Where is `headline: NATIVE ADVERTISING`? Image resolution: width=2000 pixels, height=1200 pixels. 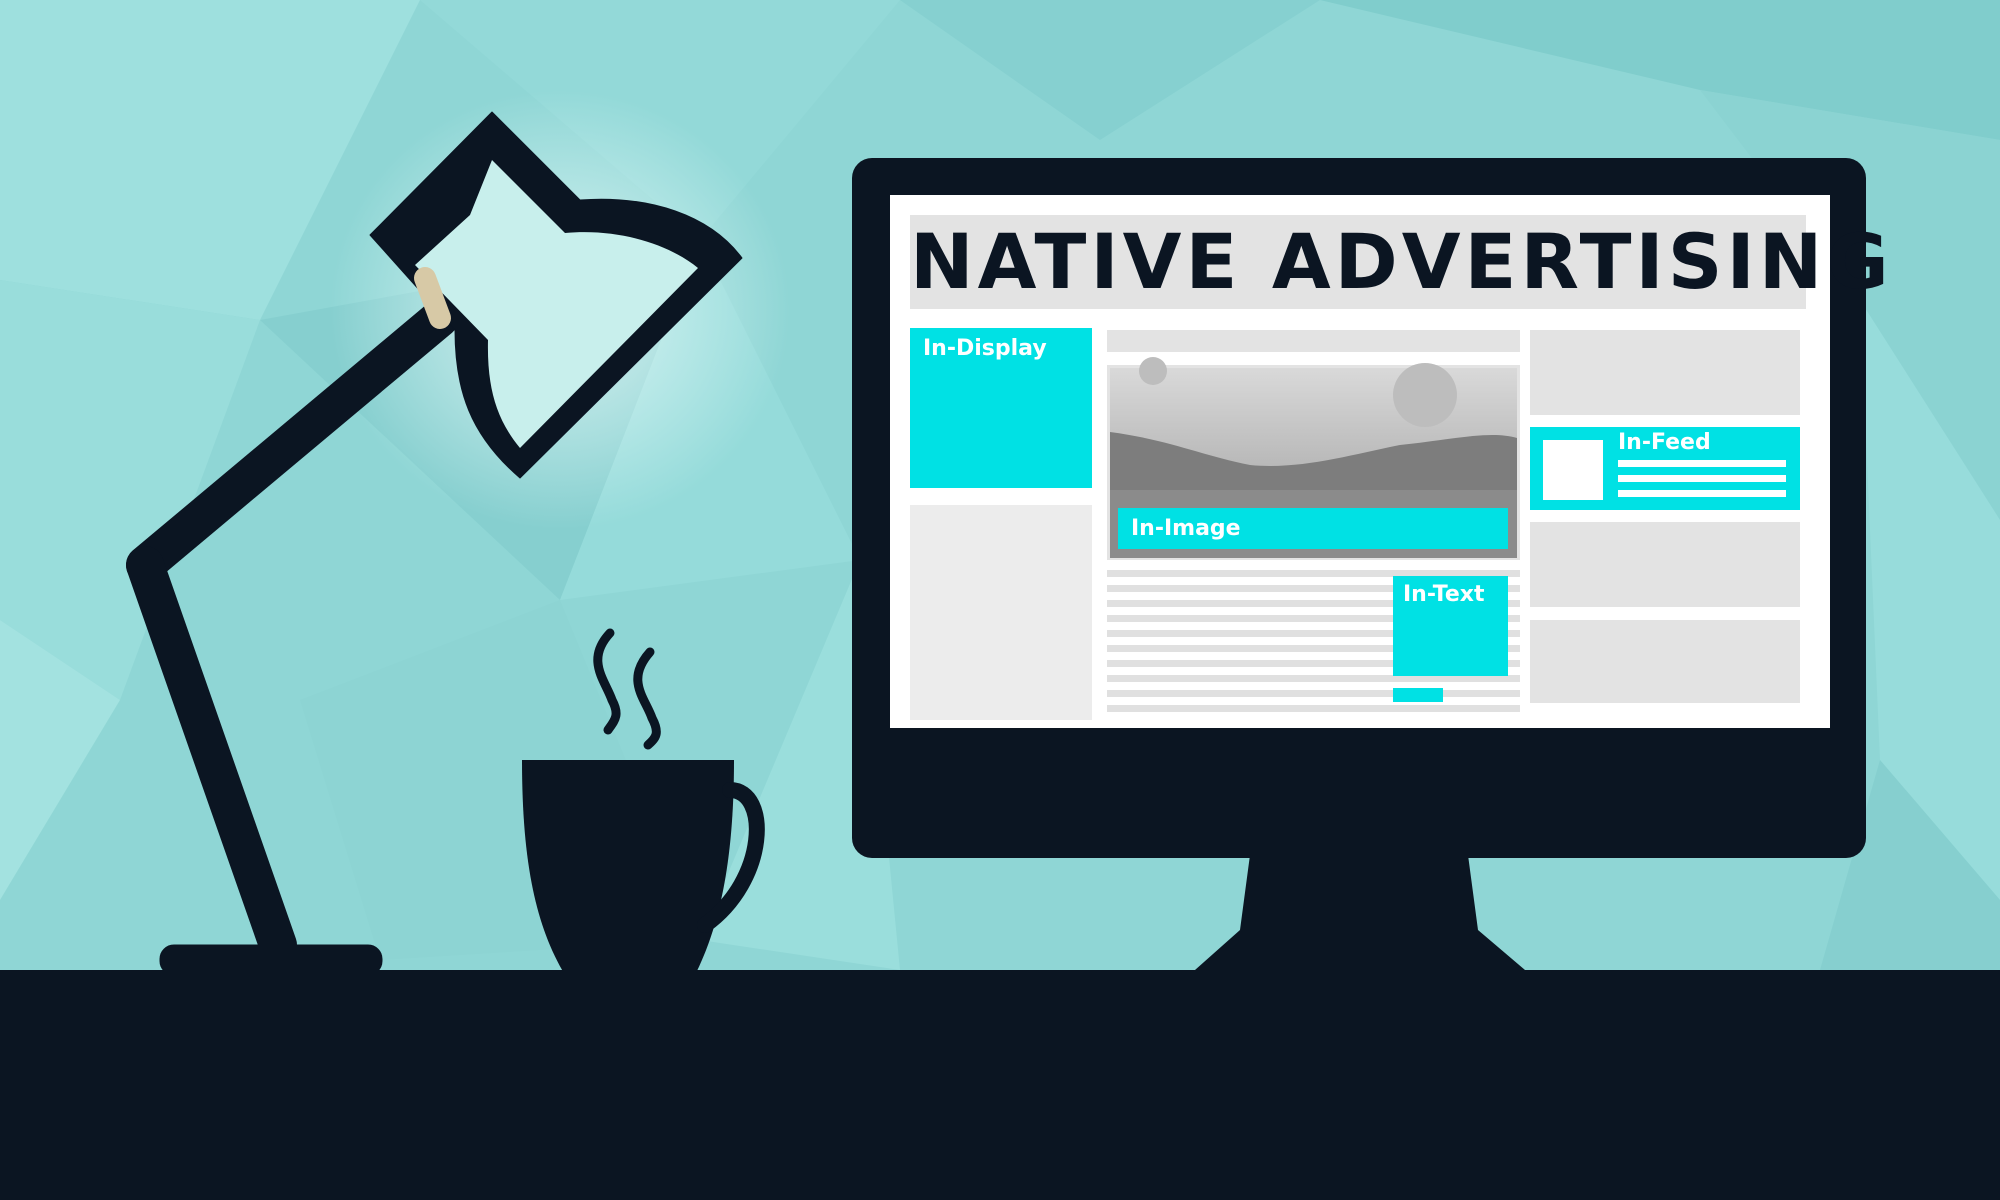
headline: NATIVE ADVERTISING is located at coordinates (1401, 261).